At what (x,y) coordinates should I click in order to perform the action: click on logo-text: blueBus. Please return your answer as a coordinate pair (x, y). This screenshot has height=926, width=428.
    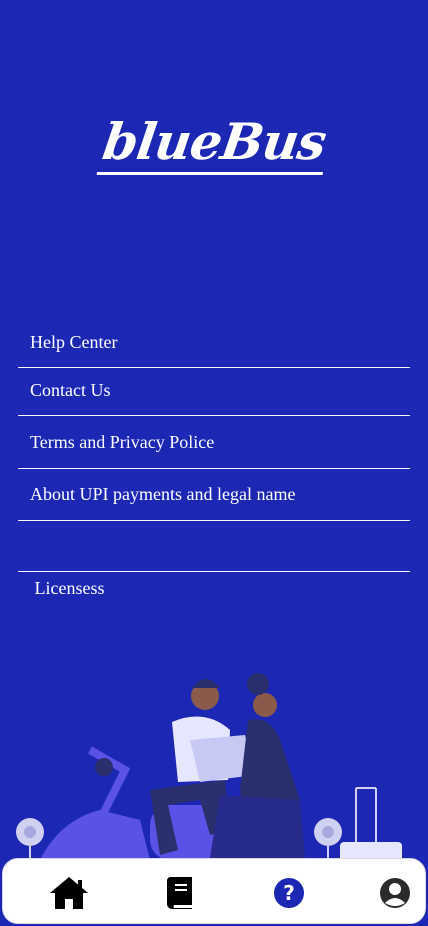
    Looking at the image, I should click on (214, 143).